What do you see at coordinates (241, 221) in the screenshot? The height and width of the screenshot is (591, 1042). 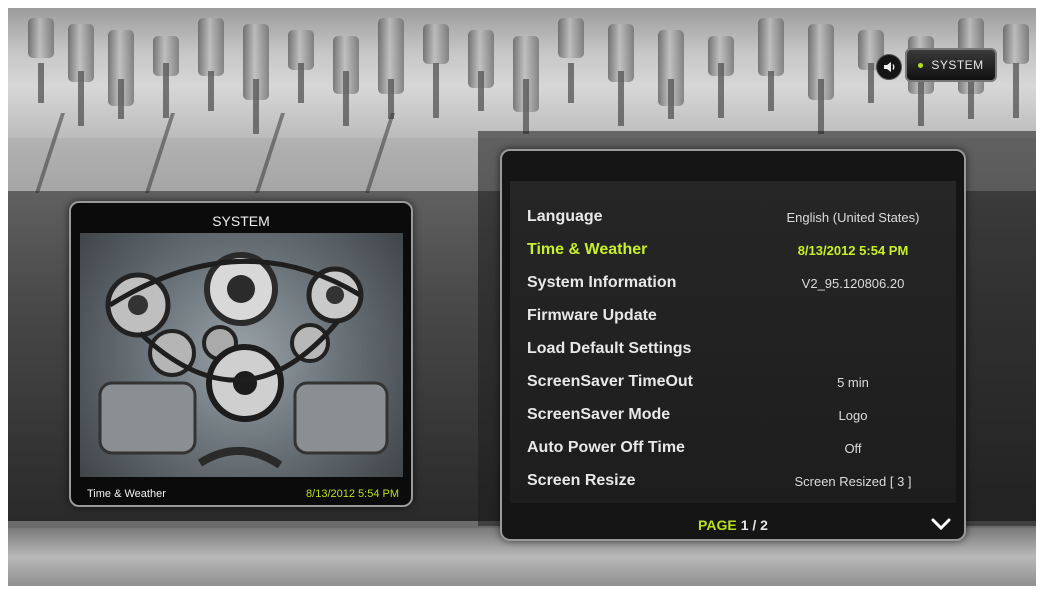 I see `preview-title: SYSTEM` at bounding box center [241, 221].